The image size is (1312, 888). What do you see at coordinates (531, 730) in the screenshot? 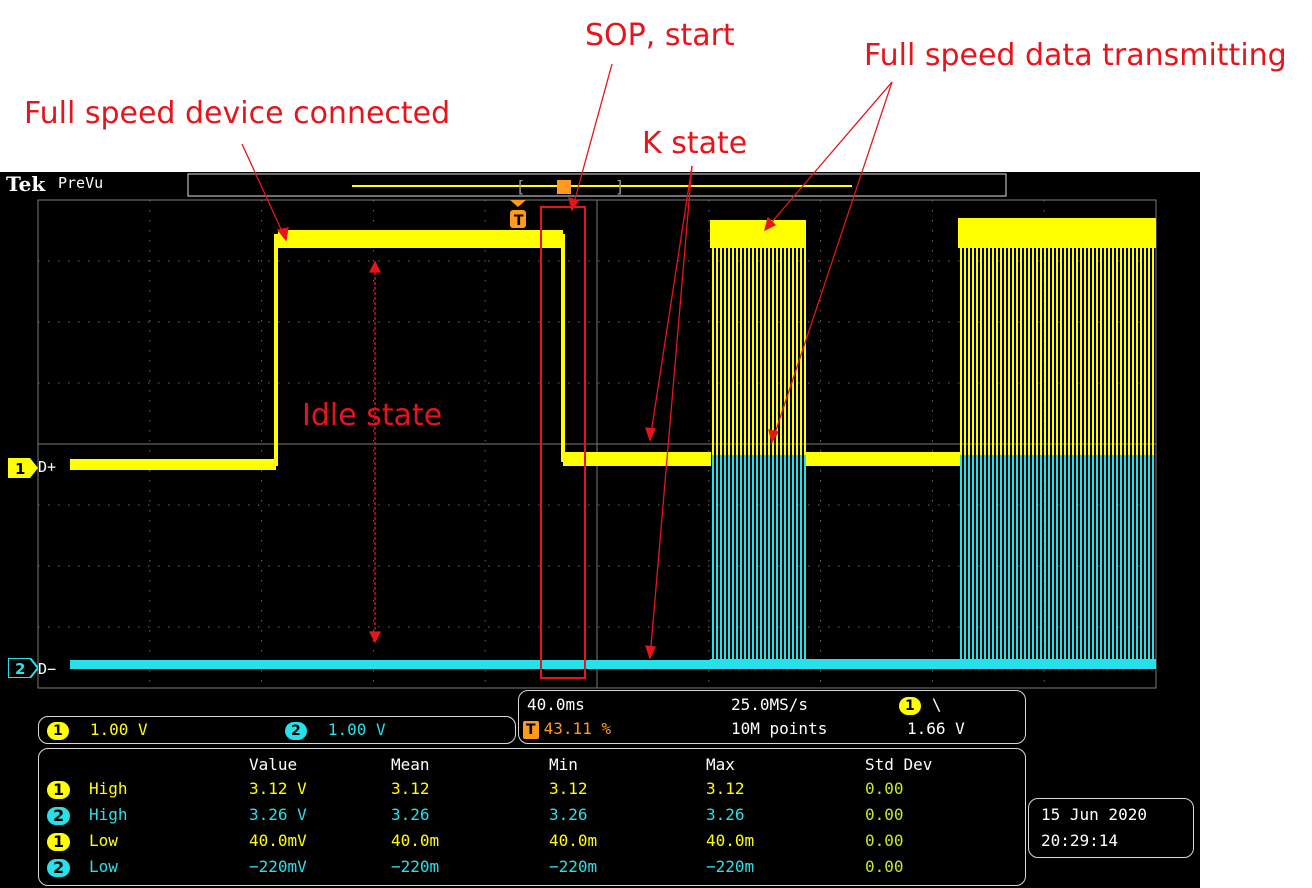
I see `trigger-position-icon: T` at bounding box center [531, 730].